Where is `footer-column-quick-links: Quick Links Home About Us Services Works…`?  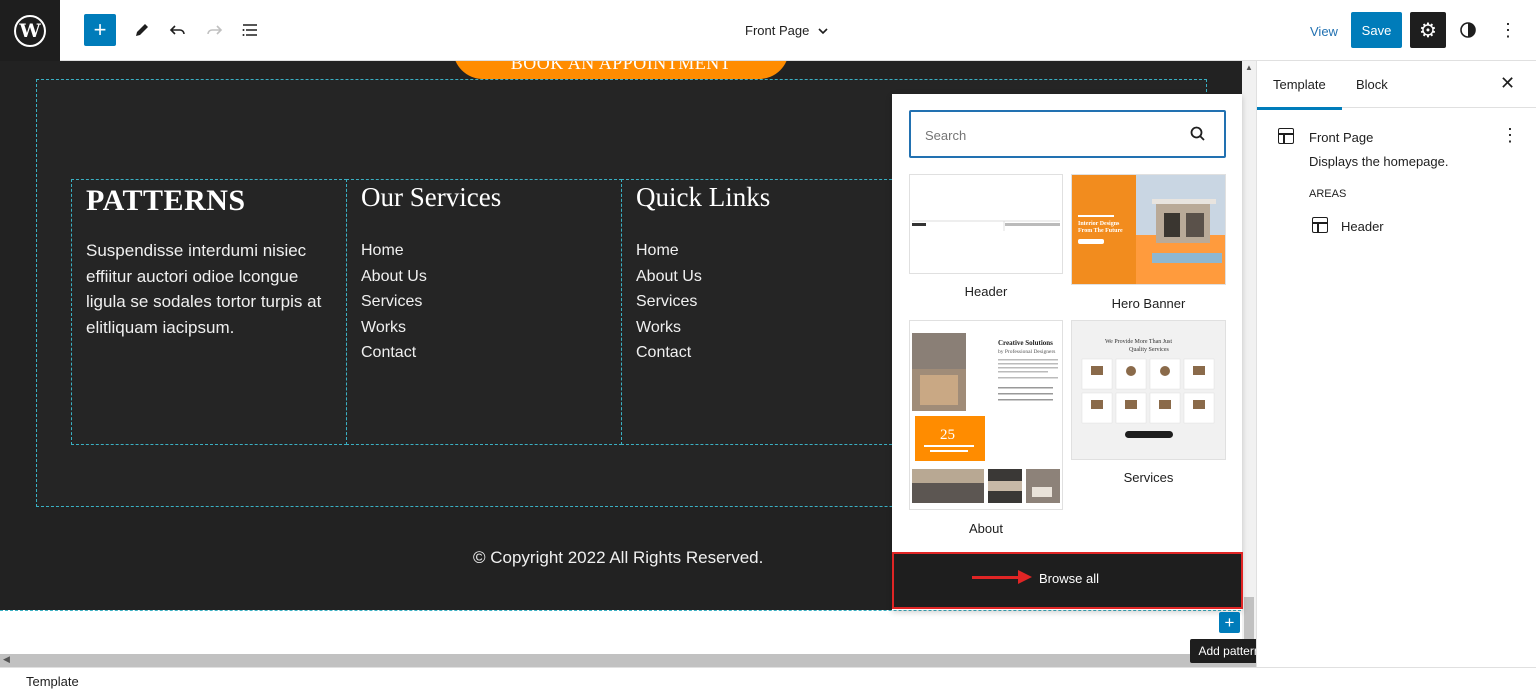 footer-column-quick-links: Quick Links Home About Us Services Works… is located at coordinates (759, 312).